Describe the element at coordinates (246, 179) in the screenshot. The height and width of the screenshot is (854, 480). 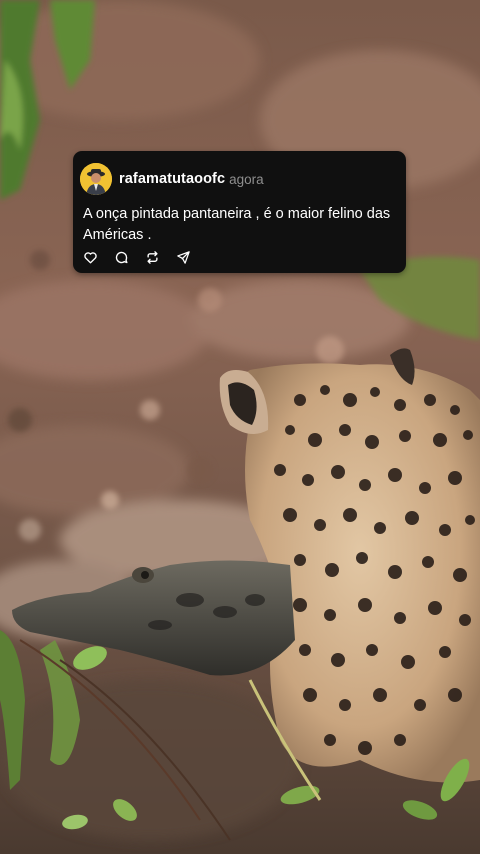
I see `post-timestamp: agora` at that location.